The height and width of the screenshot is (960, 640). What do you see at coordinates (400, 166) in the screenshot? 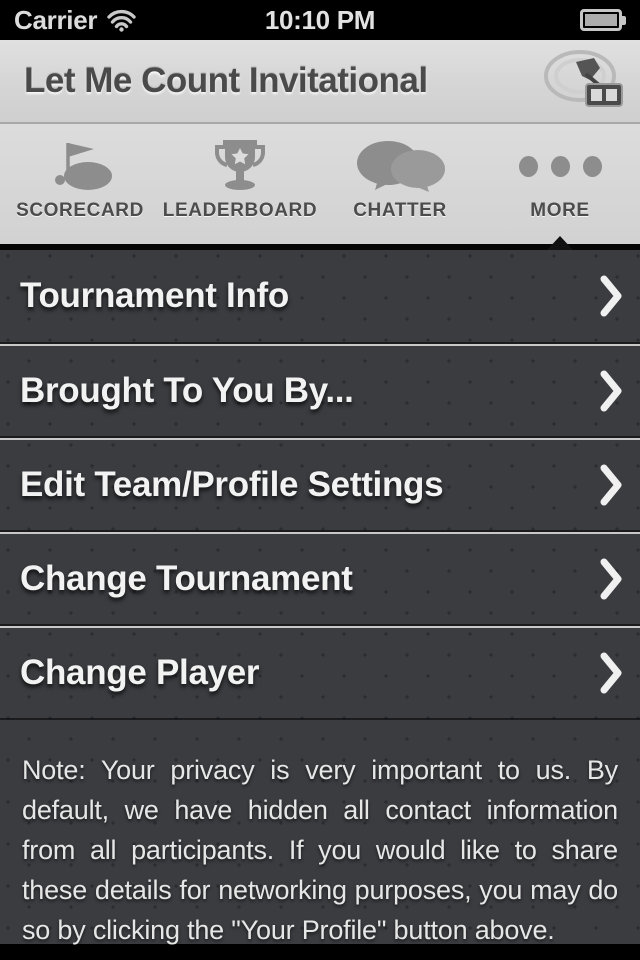
I see `speech-bubbles-icon` at bounding box center [400, 166].